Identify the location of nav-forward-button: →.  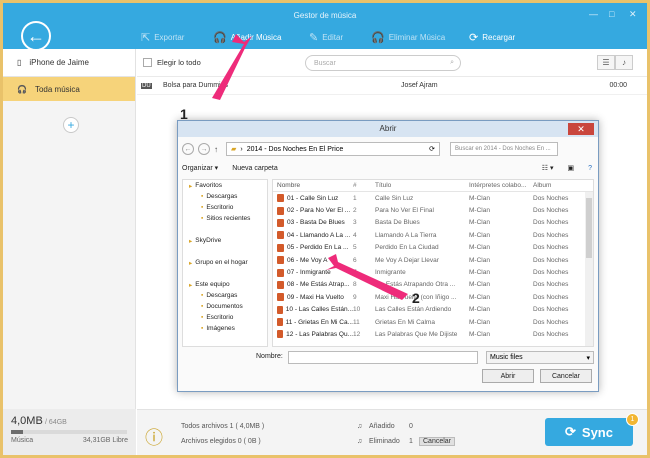
(204, 149).